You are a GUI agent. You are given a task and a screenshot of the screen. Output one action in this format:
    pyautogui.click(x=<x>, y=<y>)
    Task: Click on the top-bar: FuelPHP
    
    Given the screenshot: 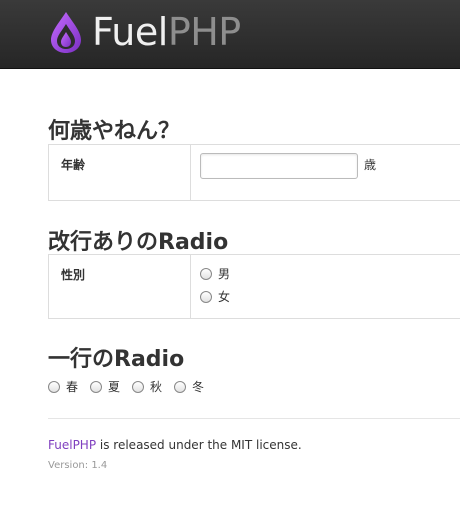 What is the action you would take?
    pyautogui.click(x=230, y=34)
    